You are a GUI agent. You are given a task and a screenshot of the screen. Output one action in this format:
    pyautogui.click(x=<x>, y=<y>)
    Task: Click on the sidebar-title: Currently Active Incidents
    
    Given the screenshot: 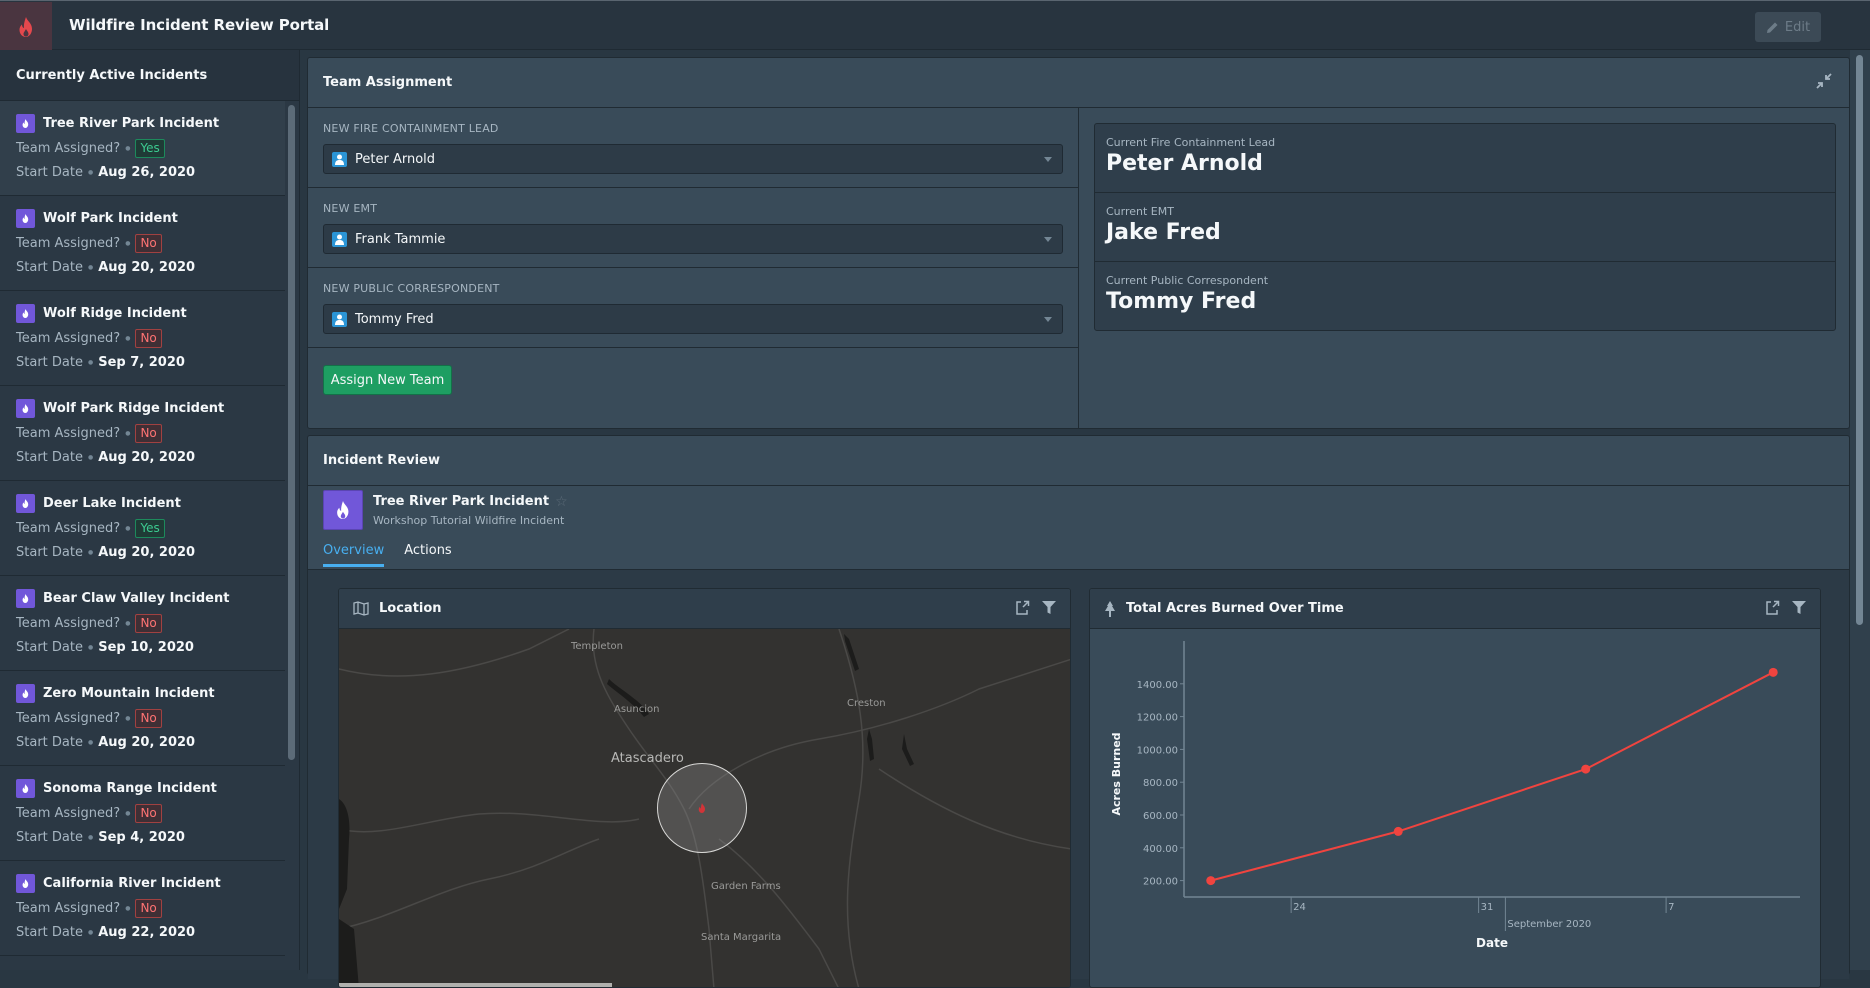 What is the action you would take?
    pyautogui.click(x=149, y=75)
    